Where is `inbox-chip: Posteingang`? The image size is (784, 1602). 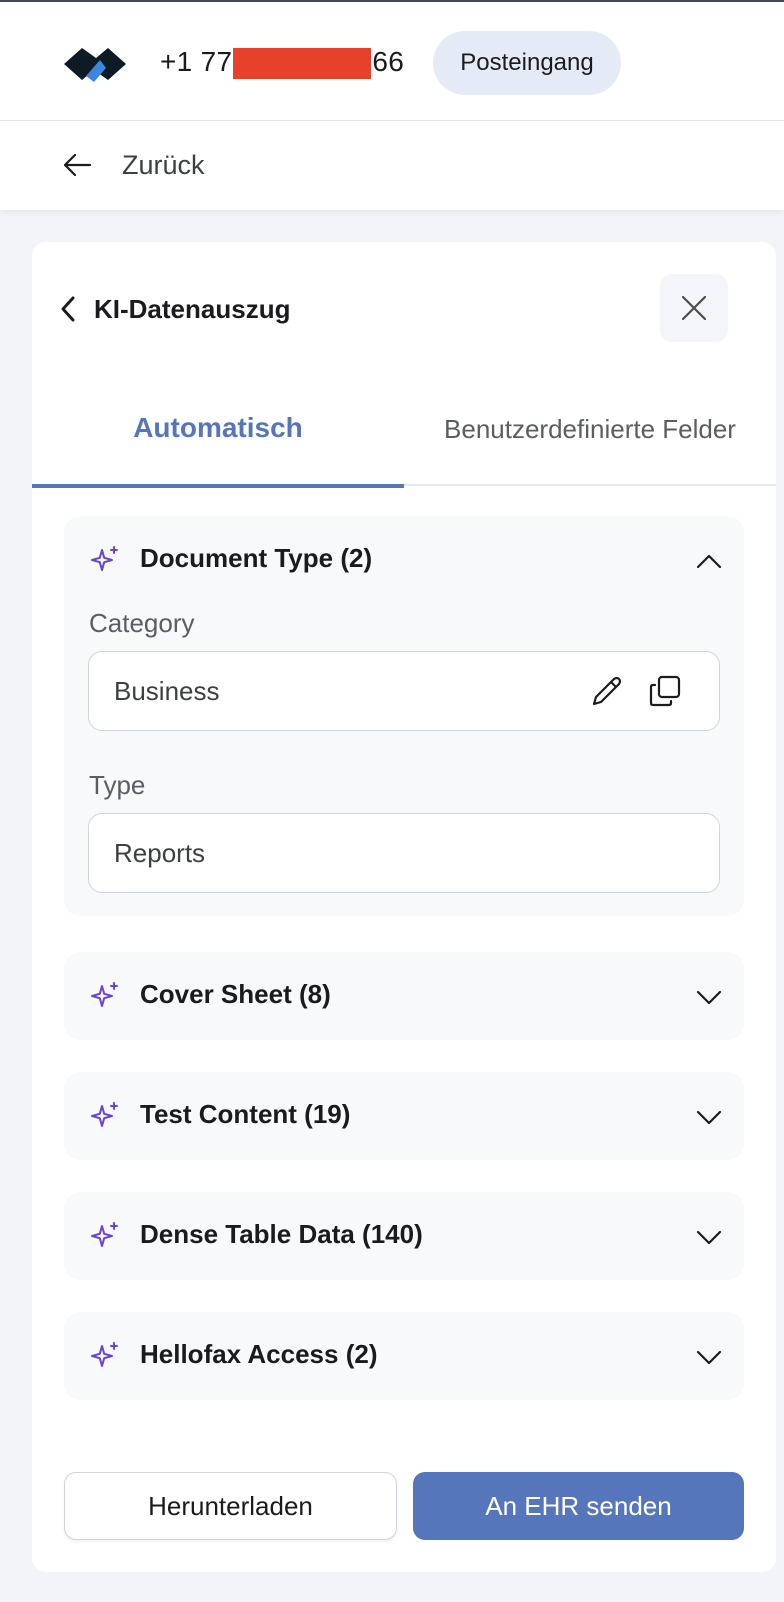 inbox-chip: Posteingang is located at coordinates (527, 63).